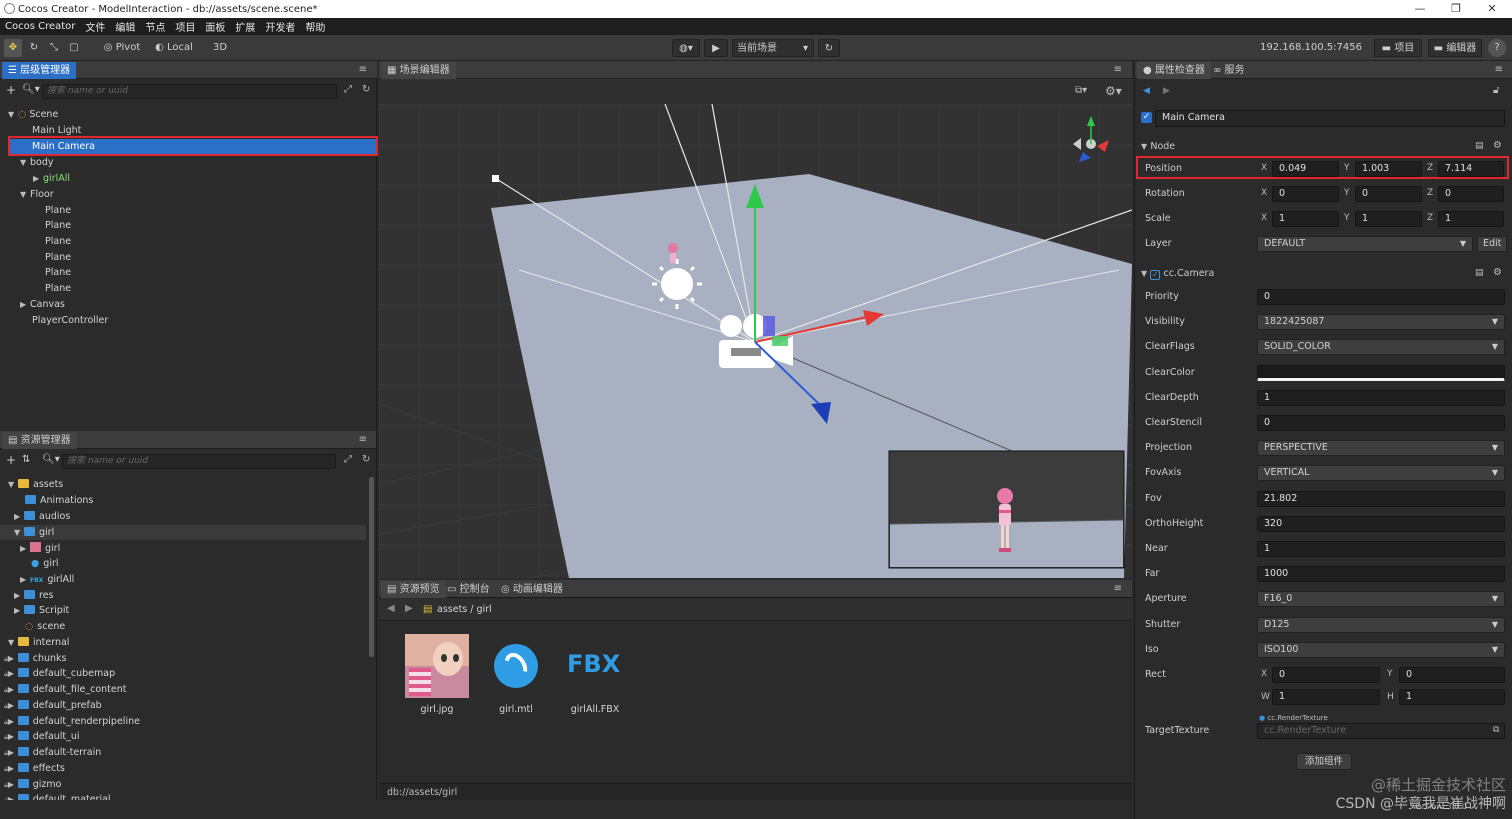 Image resolution: width=1512 pixels, height=819 pixels. What do you see at coordinates (42, 736) in the screenshot?
I see `asset-folder-default-ui: 🔒︎▶ default_ui` at bounding box center [42, 736].